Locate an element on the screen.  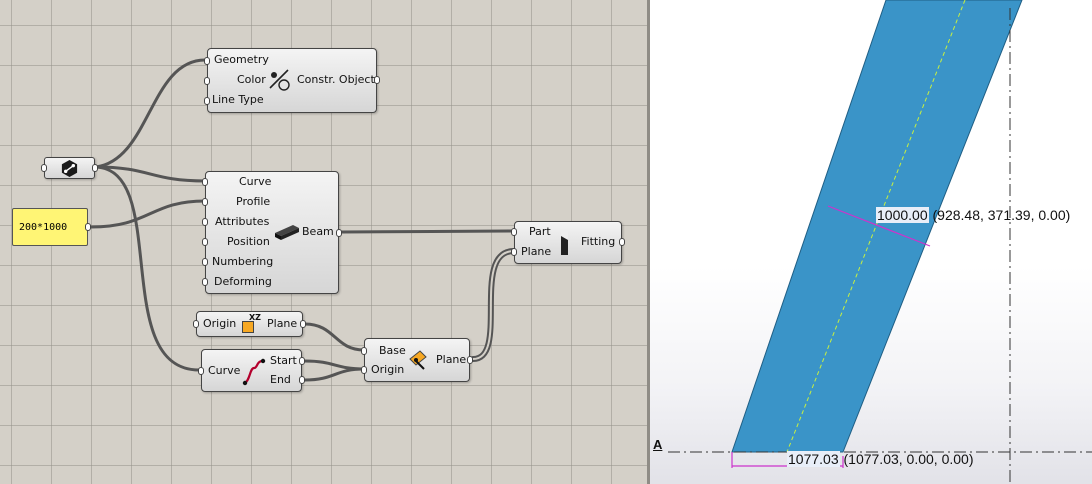
input-label-base: Base is located at coordinates (392, 350).